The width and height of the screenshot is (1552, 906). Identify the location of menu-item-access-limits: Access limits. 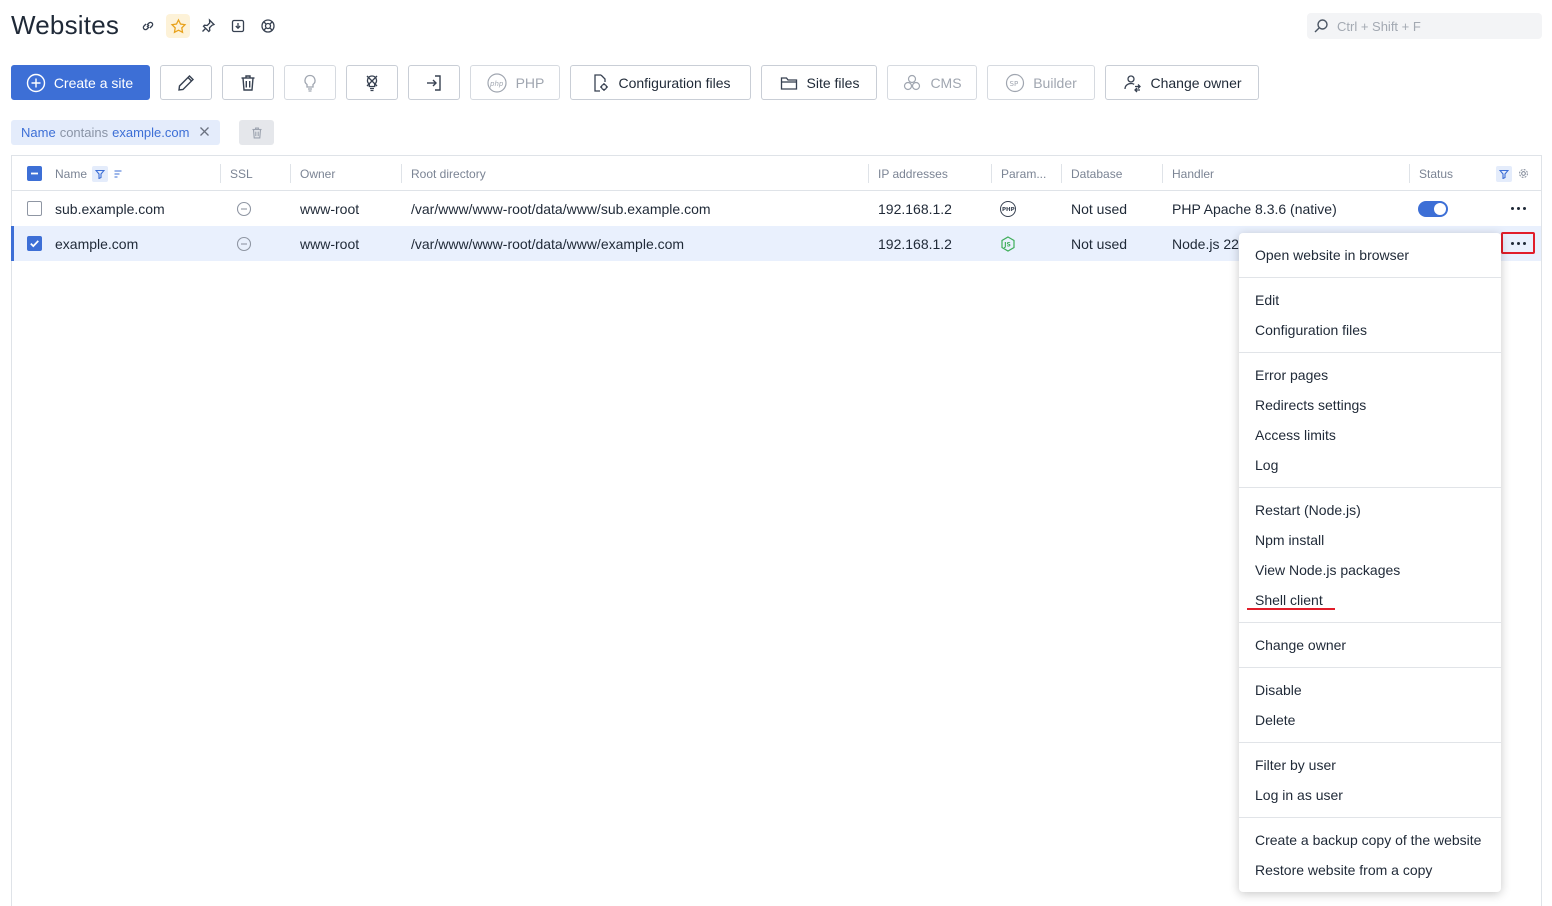
(1295, 435).